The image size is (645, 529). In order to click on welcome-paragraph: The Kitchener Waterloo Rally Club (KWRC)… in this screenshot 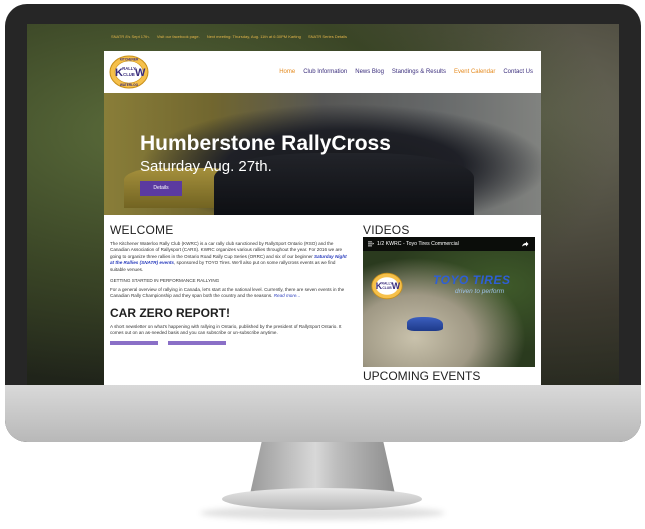, I will do `click(229, 257)`.